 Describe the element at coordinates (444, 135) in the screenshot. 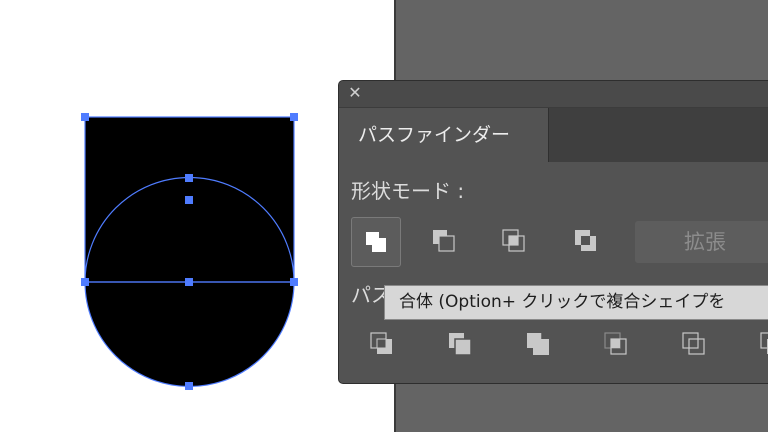

I see `tab-pathfinder: パスファインダー` at that location.